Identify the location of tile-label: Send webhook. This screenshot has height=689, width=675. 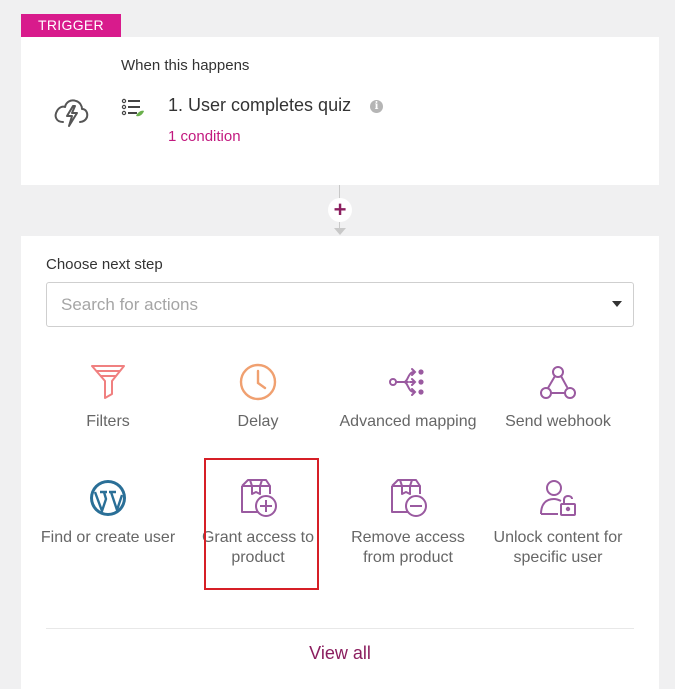
(558, 421).